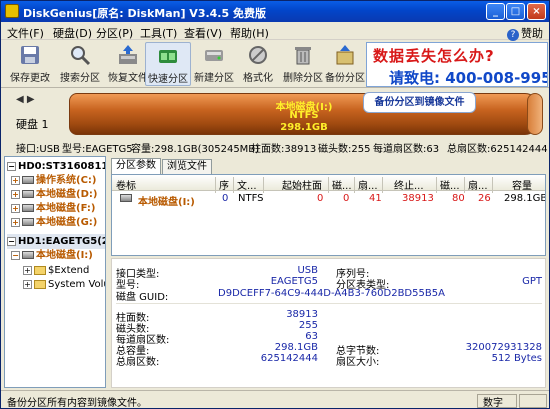 The height and width of the screenshot is (409, 550). Describe the element at coordinates (126, 184) in the screenshot. I see `column-header: 卷标` at that location.